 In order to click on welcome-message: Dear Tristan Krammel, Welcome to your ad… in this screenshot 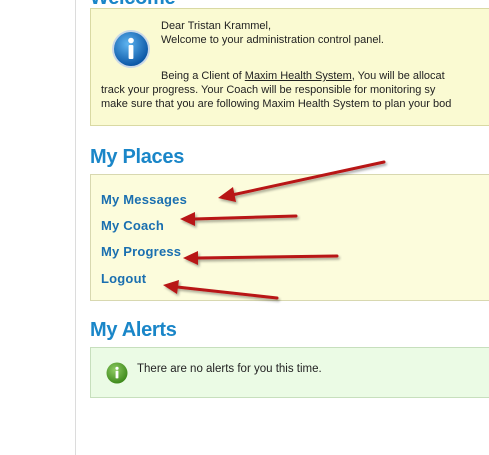, I will do `click(325, 33)`.